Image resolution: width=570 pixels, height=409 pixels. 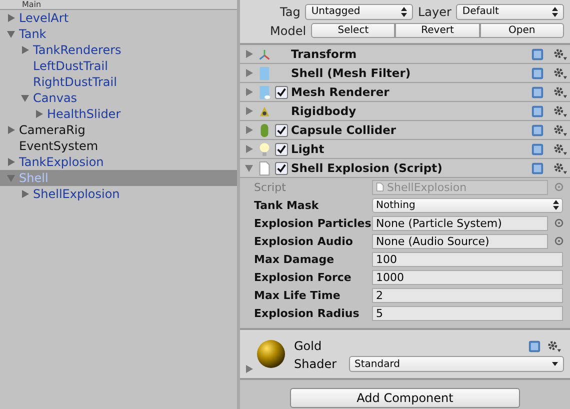 What do you see at coordinates (405, 149) in the screenshot?
I see `component-header: Light` at bounding box center [405, 149].